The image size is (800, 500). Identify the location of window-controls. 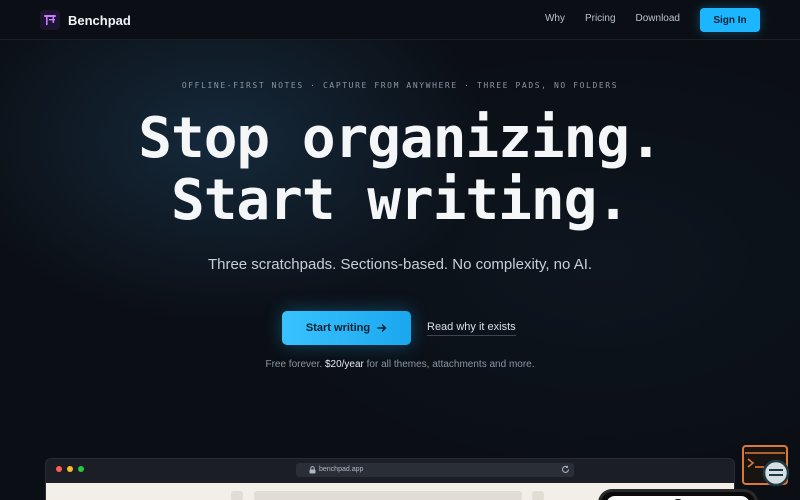
(70, 469).